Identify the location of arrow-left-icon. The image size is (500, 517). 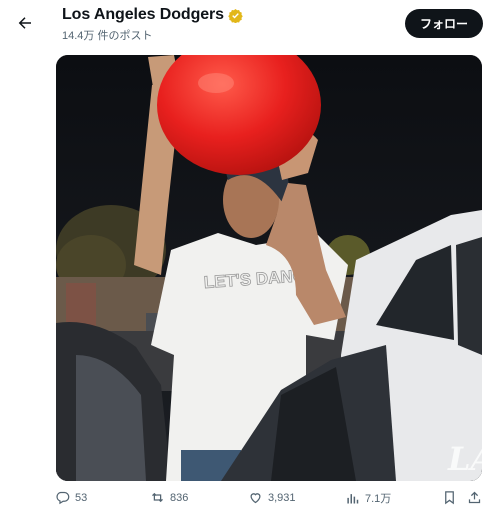
(24, 23).